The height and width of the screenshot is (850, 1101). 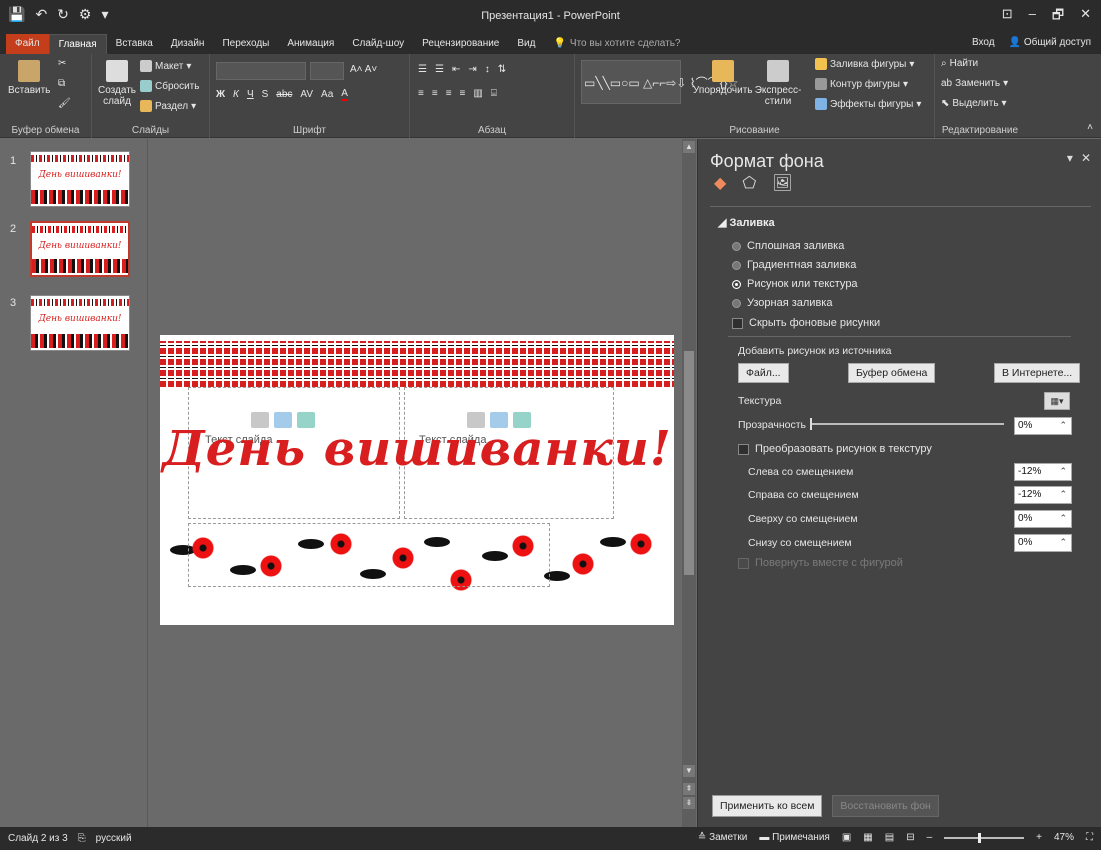 I want to click on shadow-button: S, so click(x=265, y=94).